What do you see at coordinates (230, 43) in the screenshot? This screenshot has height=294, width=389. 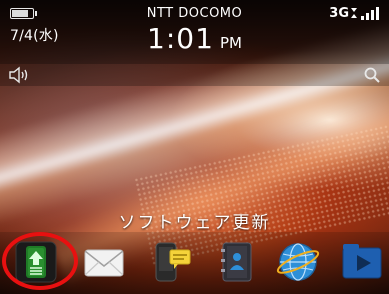 I see `clock-ampm: PM` at bounding box center [230, 43].